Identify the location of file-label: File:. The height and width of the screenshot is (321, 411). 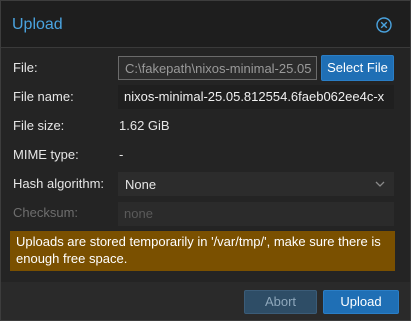
(25, 67).